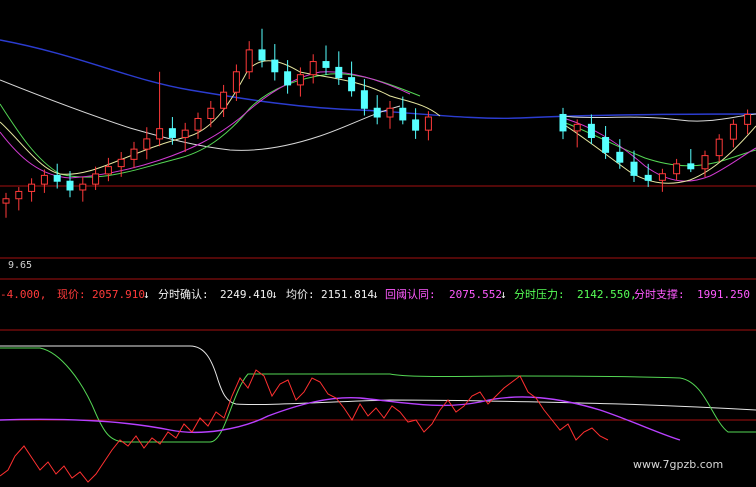 This screenshot has width=756, height=487. I want to click on info-pullback-value: 2075.552, so click(475, 294).